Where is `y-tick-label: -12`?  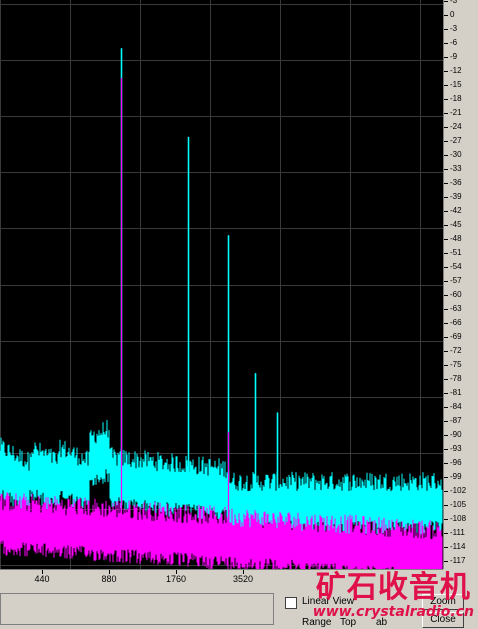
y-tick-label: -12 is located at coordinates (456, 70).